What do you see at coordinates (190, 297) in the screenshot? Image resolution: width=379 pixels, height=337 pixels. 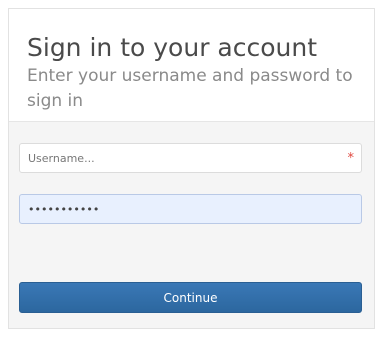 I see `continue-button: Continue` at bounding box center [190, 297].